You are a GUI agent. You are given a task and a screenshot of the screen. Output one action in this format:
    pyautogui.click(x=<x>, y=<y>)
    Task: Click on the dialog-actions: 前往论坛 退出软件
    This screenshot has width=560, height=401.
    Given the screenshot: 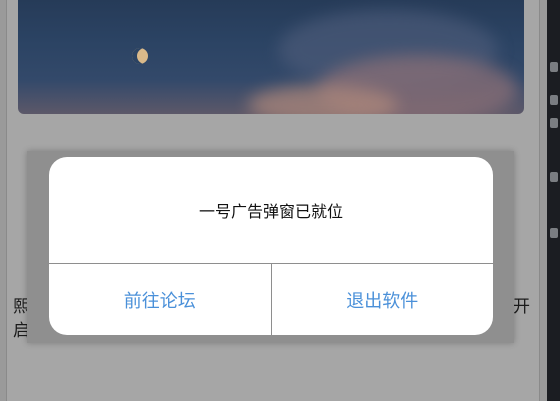 What is the action you would take?
    pyautogui.click(x=271, y=299)
    